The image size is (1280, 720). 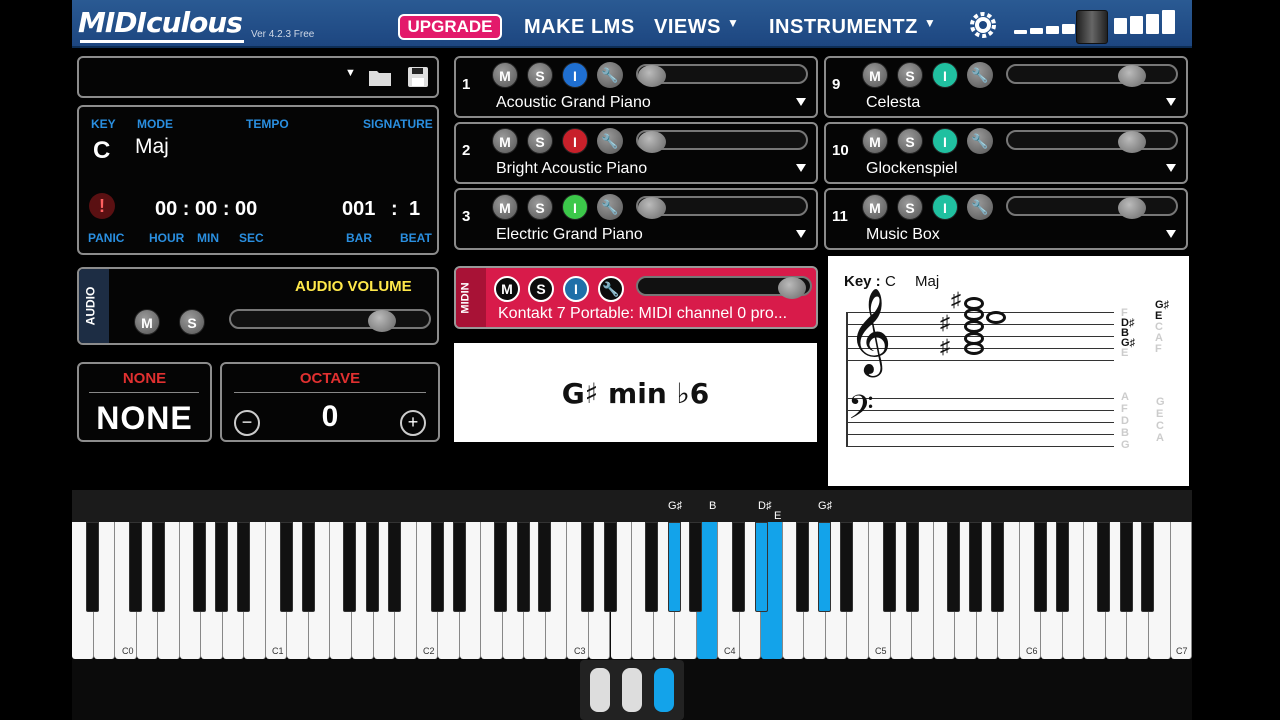 I want to click on gear-icon, so click(x=983, y=25).